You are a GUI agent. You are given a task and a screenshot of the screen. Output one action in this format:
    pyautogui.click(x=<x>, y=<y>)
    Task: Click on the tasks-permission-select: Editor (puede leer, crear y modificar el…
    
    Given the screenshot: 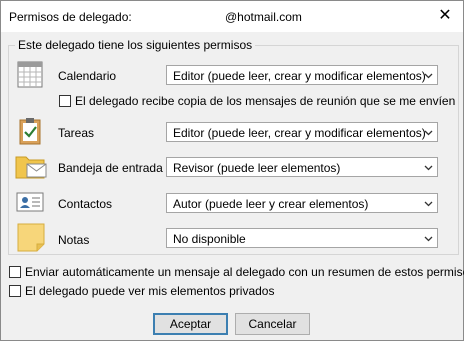 What is the action you would take?
    pyautogui.click(x=302, y=132)
    